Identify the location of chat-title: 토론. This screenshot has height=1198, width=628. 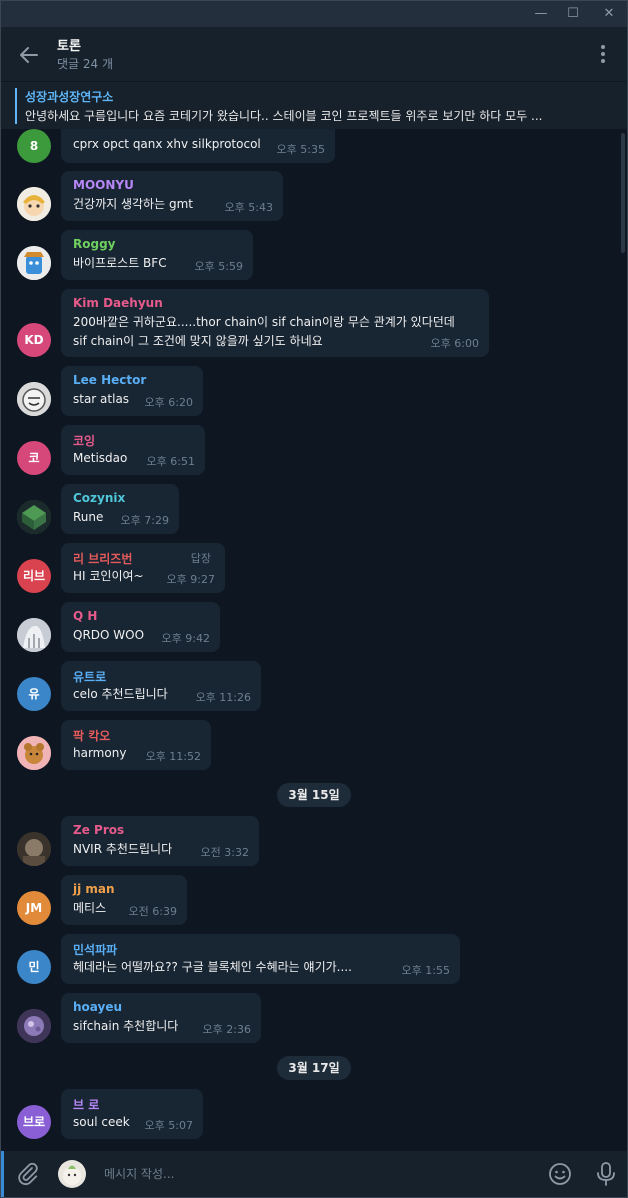
(69, 46).